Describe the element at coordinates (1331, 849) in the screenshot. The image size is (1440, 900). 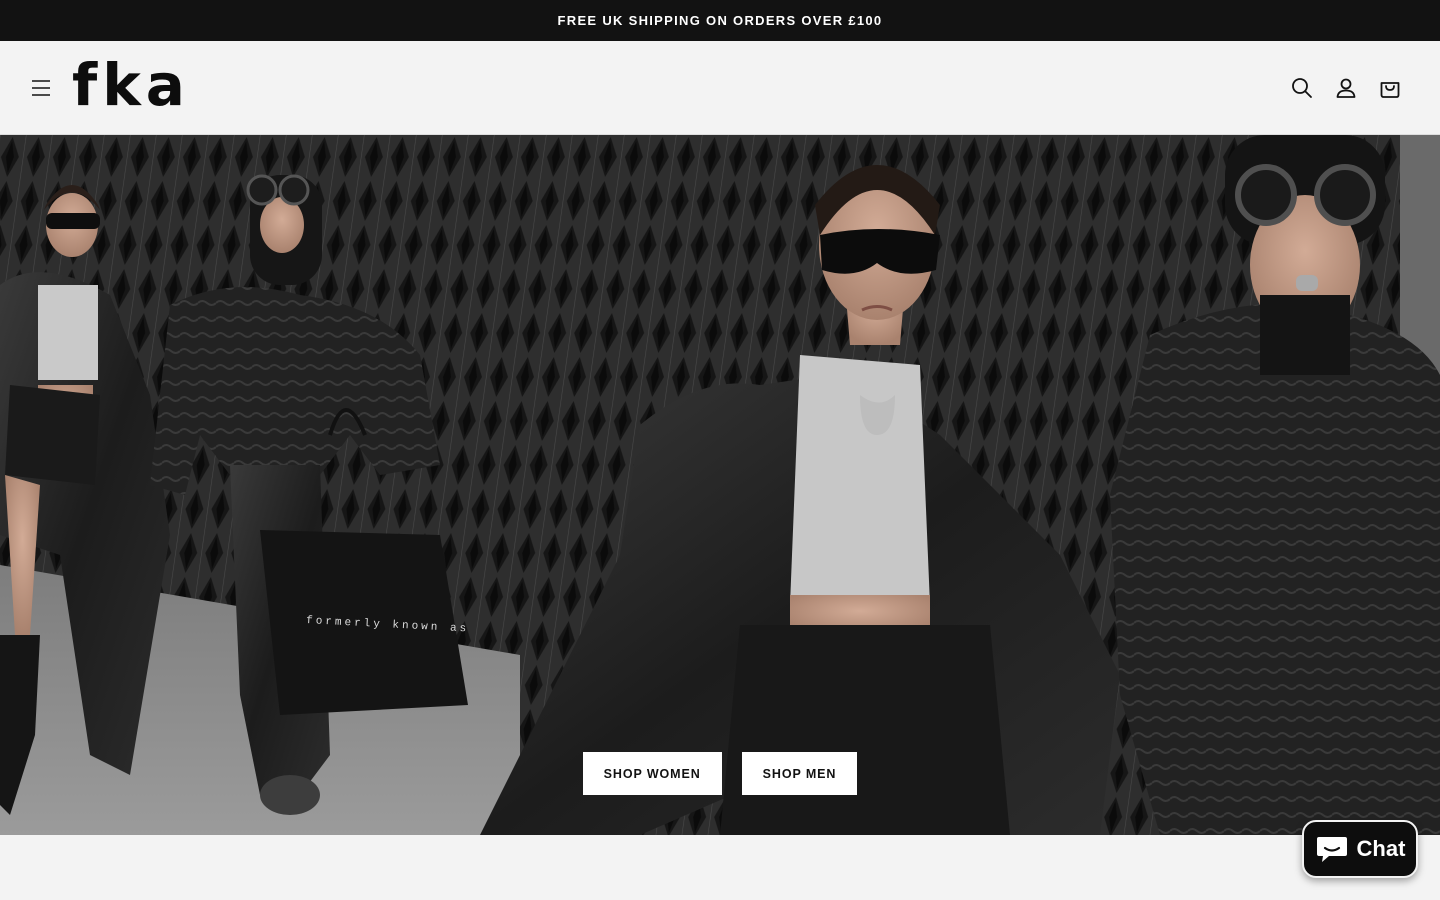
I see `chat-bubble-icon` at that location.